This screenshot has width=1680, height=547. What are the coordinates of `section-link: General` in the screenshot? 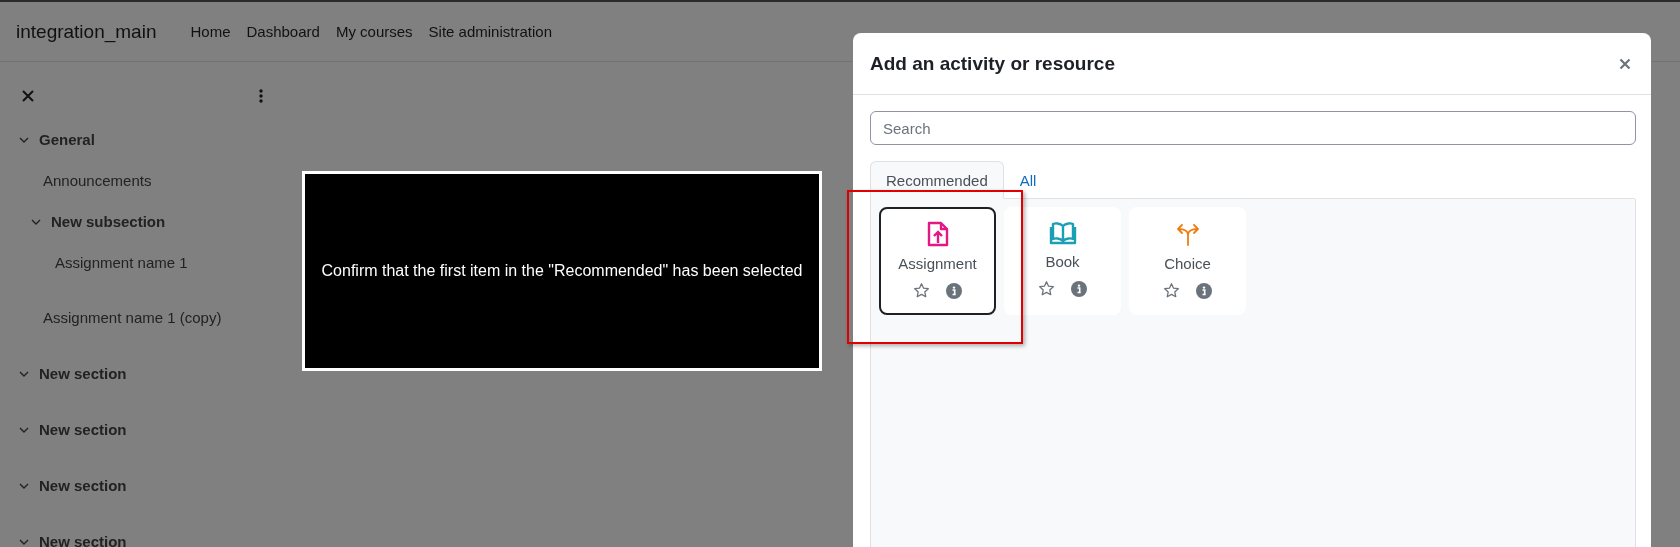 It's located at (67, 139).